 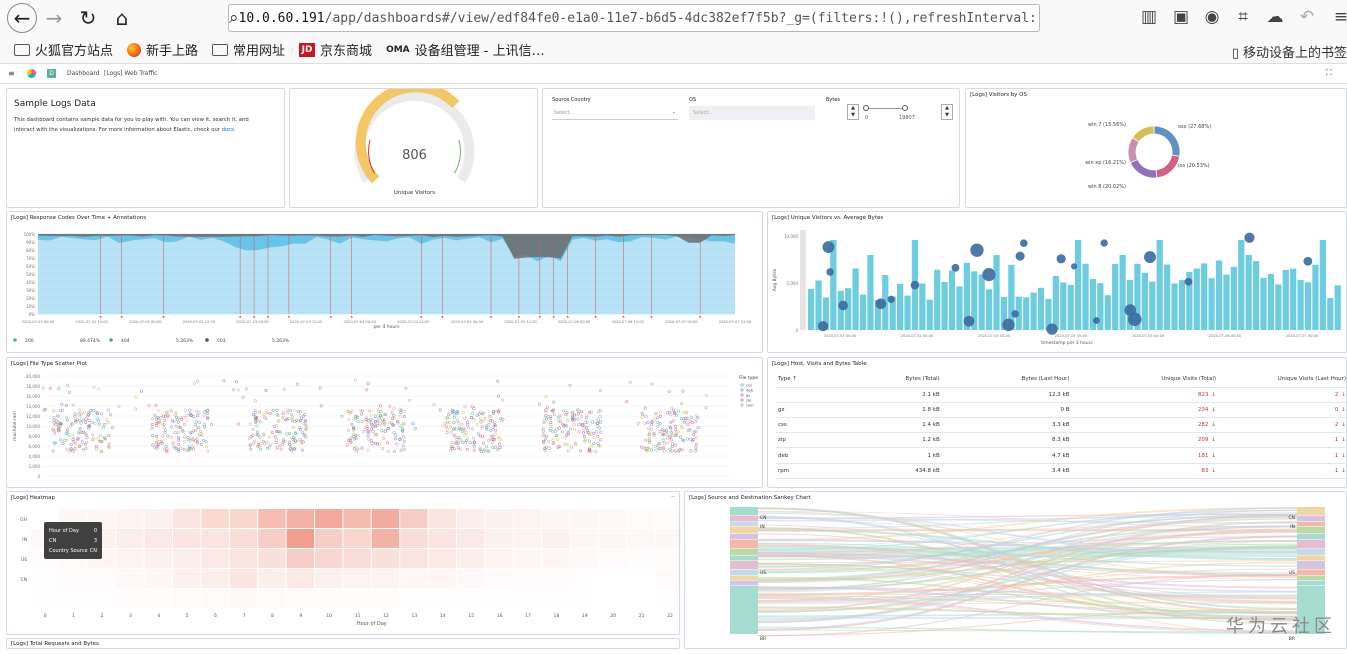 I want to click on min-stepper: ▲▼, so click(x=853, y=112).